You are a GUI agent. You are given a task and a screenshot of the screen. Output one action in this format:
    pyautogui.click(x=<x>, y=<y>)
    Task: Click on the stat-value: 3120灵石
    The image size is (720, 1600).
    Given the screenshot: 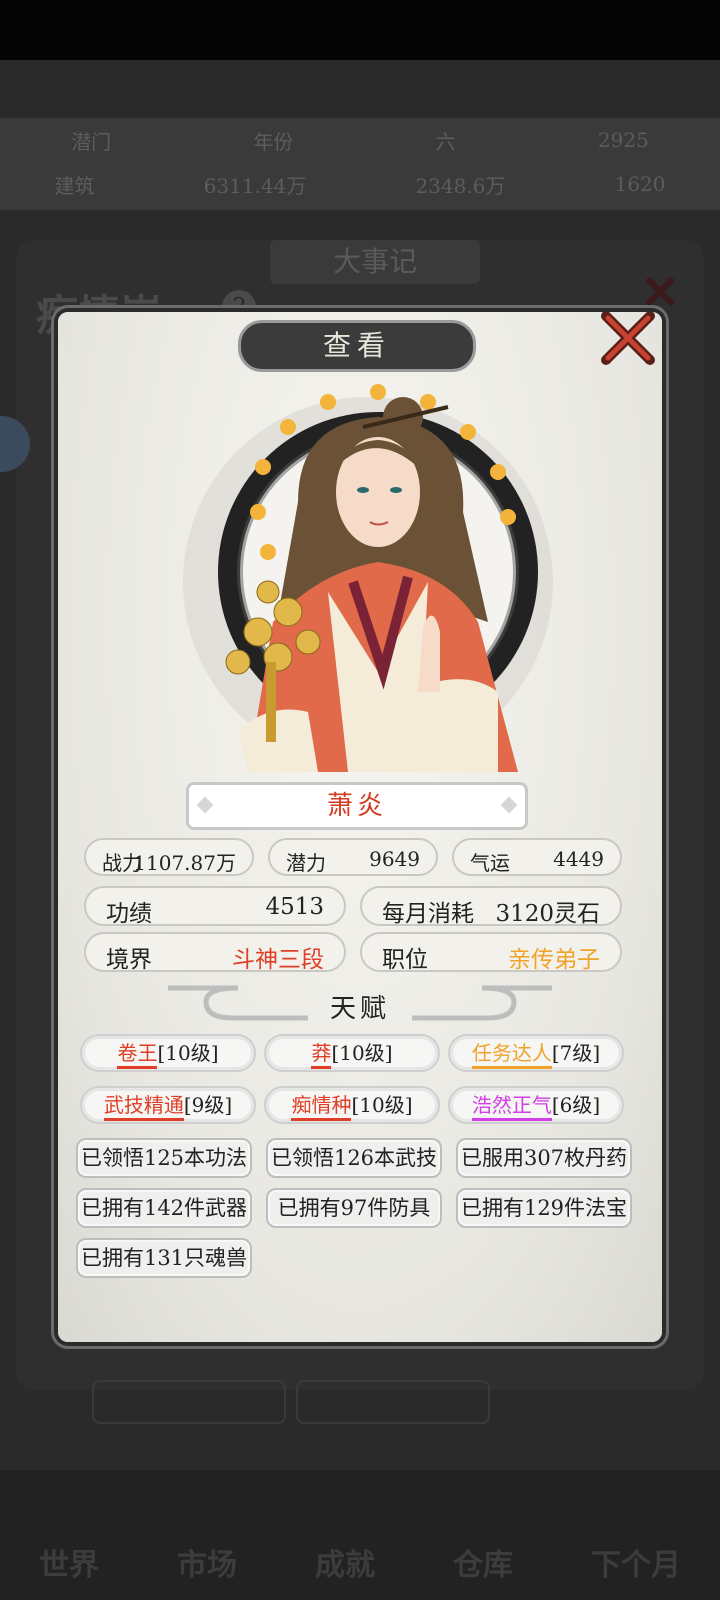 What is the action you would take?
    pyautogui.click(x=547, y=914)
    